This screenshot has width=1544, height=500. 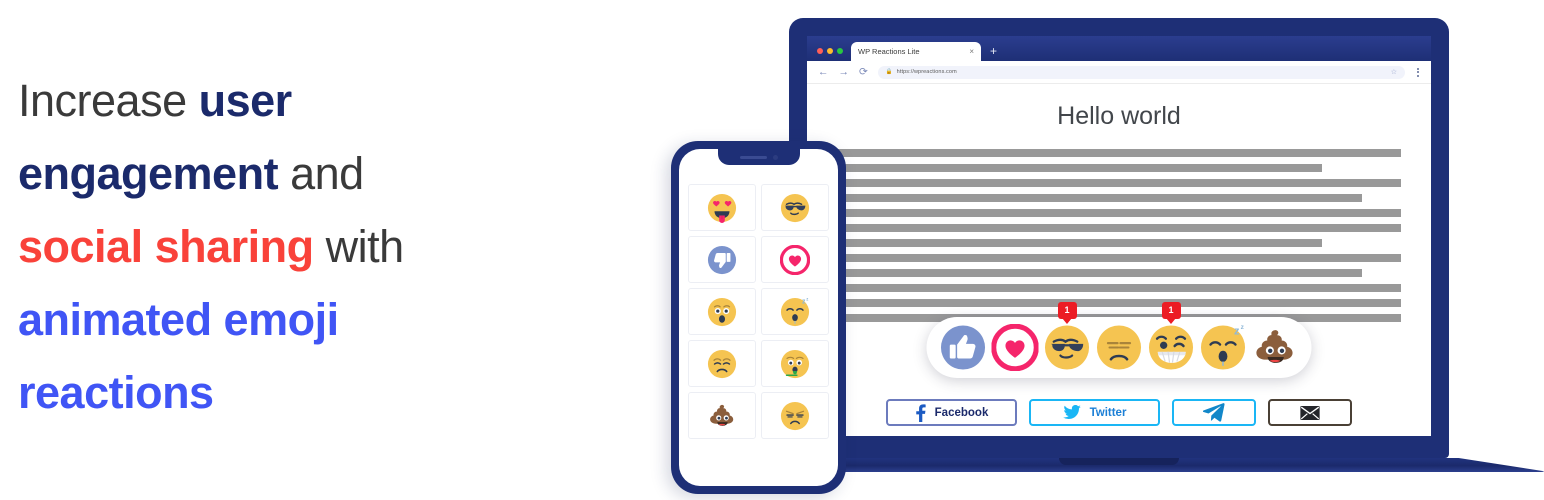 I want to click on share-button-label: Twitter, so click(x=1108, y=412).